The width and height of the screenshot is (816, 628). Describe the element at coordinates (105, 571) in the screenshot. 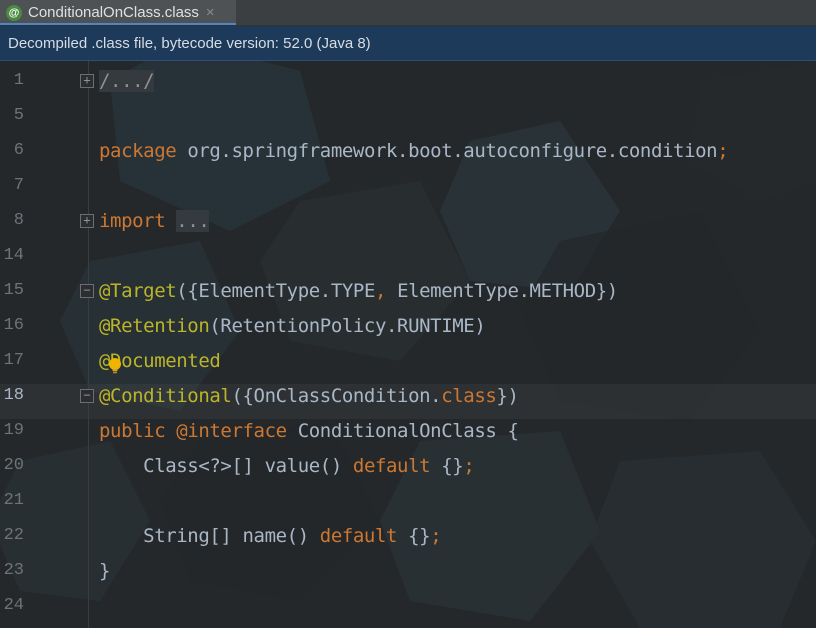

I see `code-line-23: }` at that location.